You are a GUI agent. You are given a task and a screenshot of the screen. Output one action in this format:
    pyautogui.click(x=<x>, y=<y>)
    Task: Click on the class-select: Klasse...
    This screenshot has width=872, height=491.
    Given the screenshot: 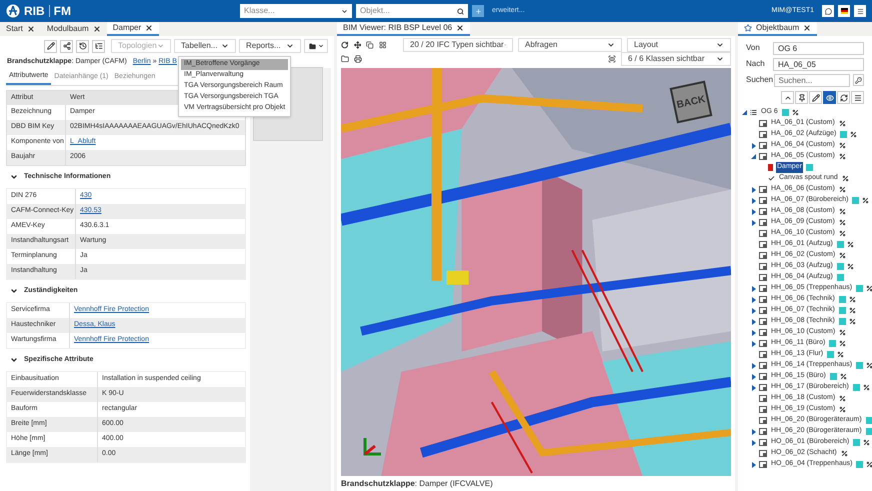 What is the action you would take?
    pyautogui.click(x=296, y=11)
    